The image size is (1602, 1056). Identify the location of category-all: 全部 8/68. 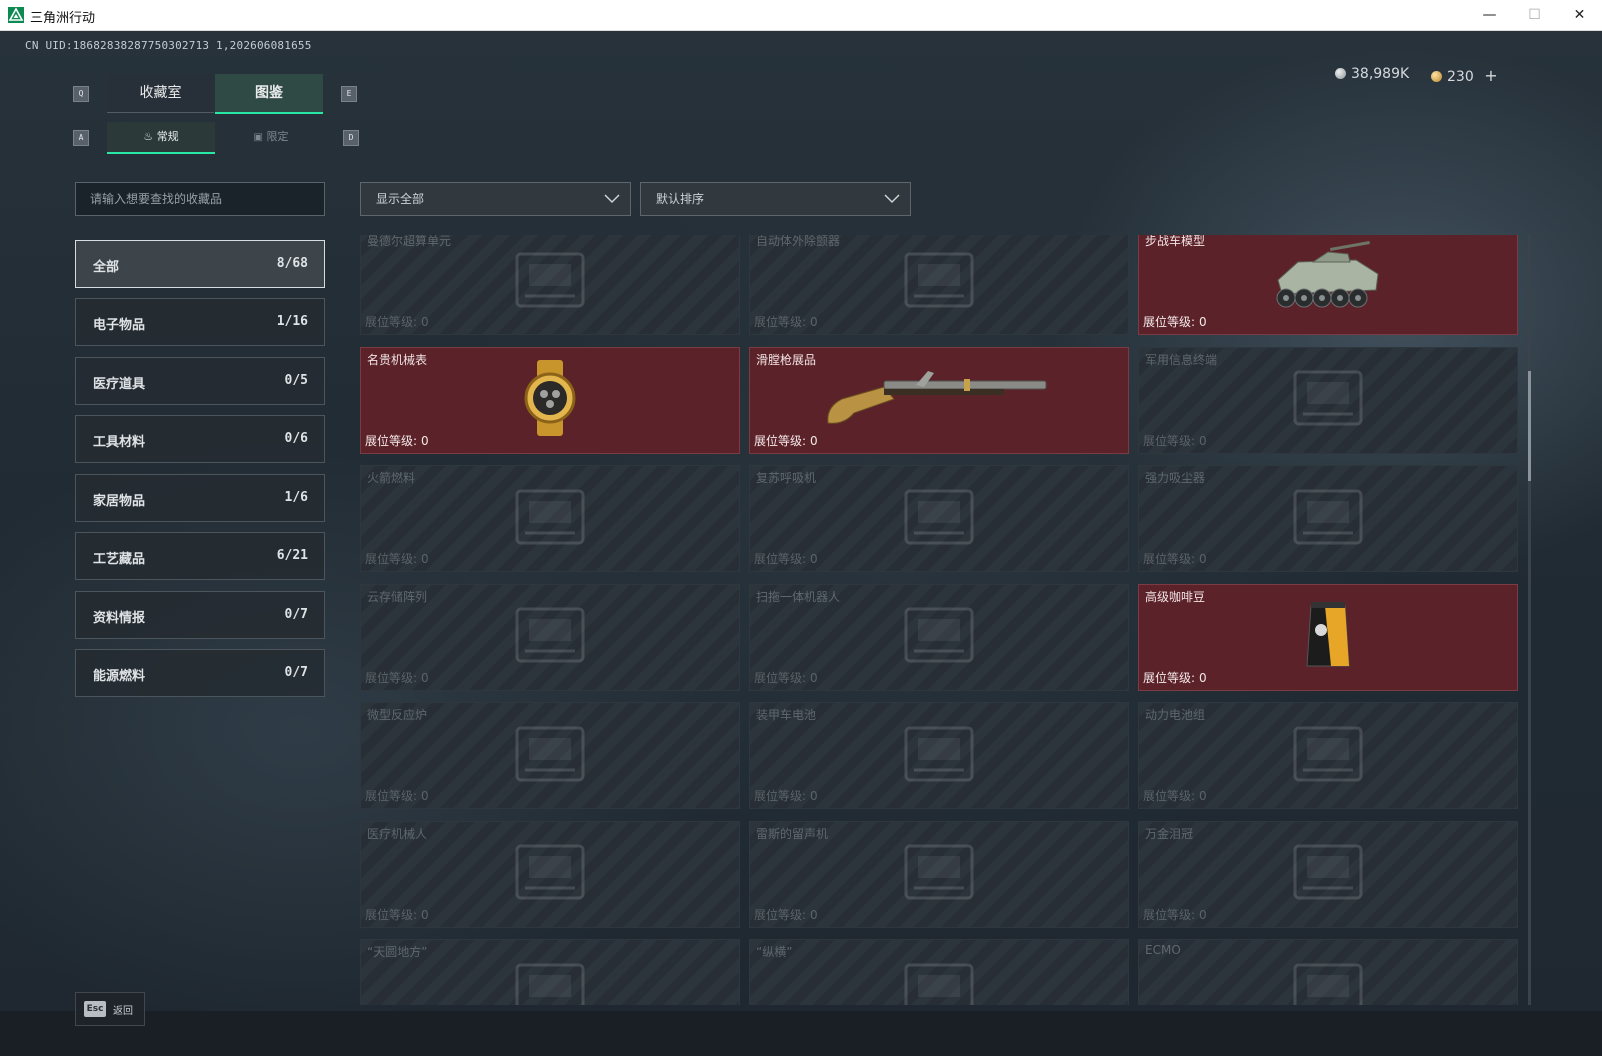
(200, 264).